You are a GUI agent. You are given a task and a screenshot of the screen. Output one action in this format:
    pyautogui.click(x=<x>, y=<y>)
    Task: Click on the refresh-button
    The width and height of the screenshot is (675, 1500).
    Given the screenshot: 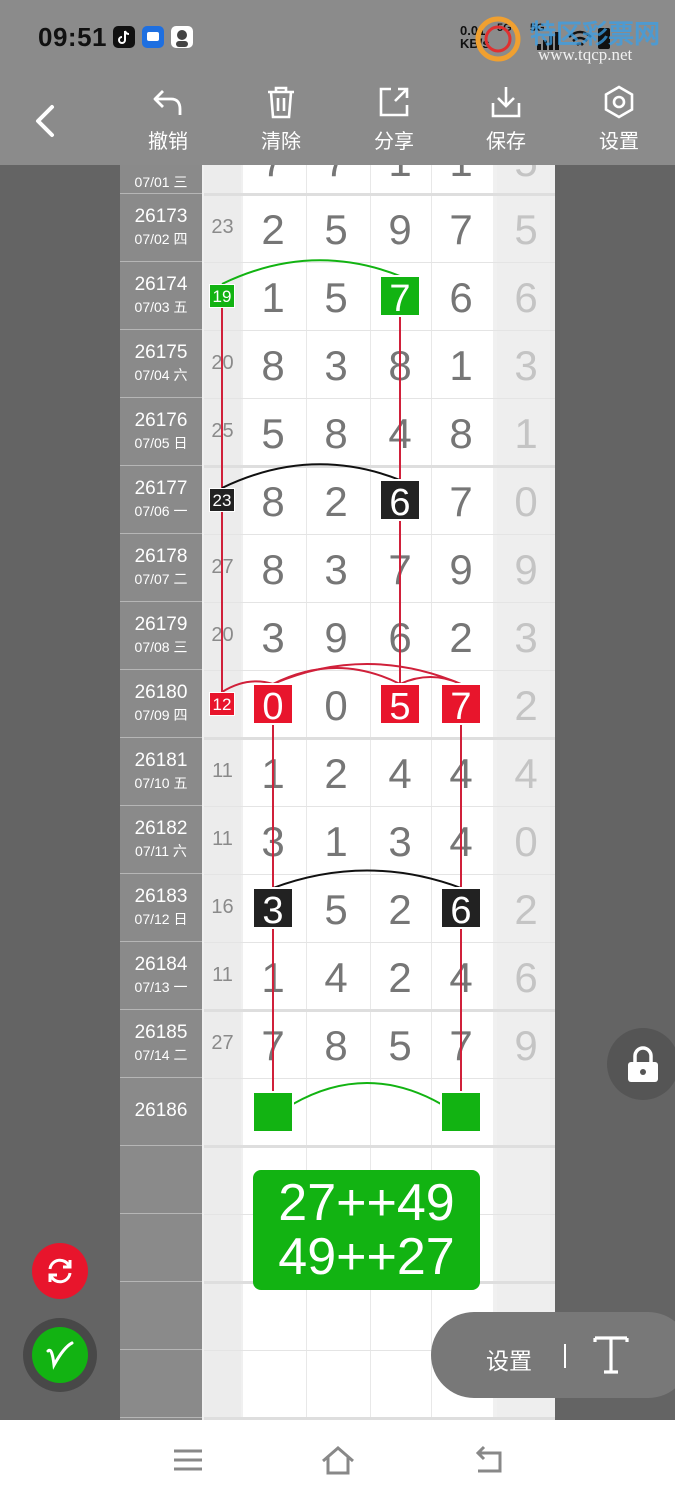 What is the action you would take?
    pyautogui.click(x=60, y=1271)
    